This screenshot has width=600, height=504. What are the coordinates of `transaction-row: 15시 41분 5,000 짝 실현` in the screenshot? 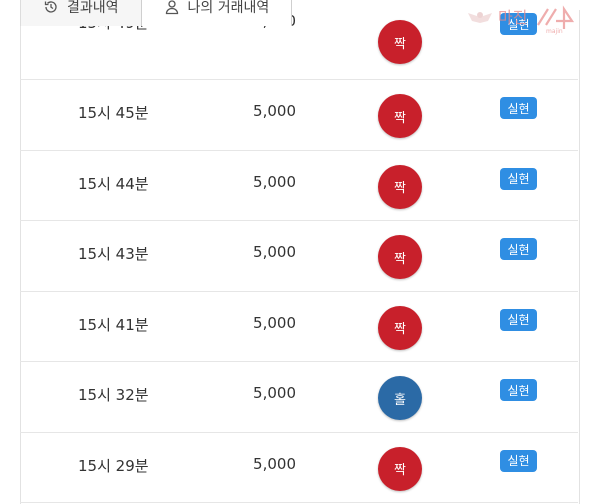 It's located at (299, 327).